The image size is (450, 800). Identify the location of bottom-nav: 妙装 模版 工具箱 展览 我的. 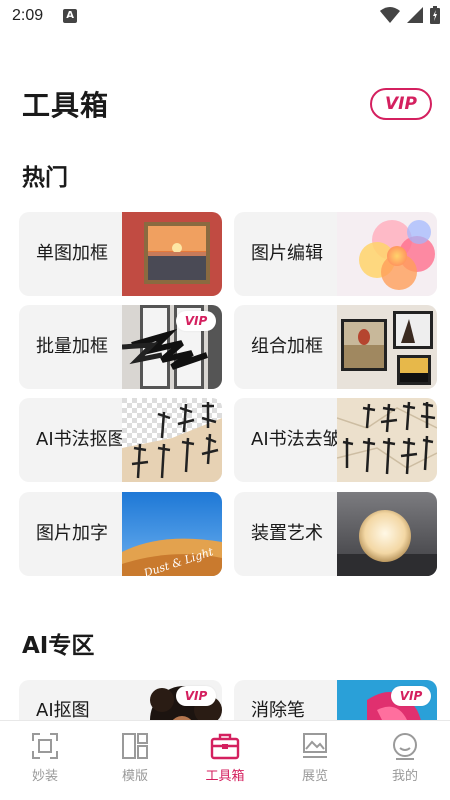
(225, 760).